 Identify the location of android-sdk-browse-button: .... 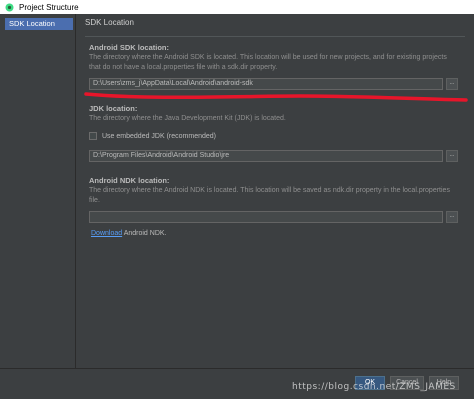
(452, 84).